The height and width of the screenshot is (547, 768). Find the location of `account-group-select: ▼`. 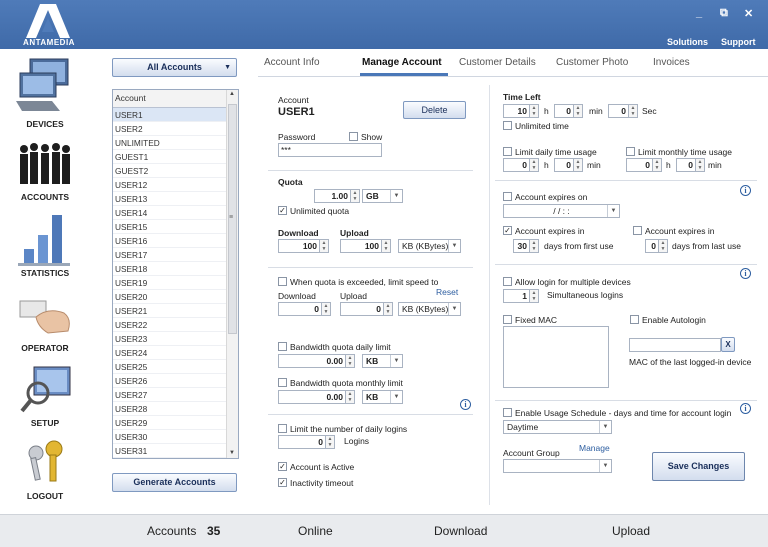

account-group-select: ▼ is located at coordinates (557, 466).